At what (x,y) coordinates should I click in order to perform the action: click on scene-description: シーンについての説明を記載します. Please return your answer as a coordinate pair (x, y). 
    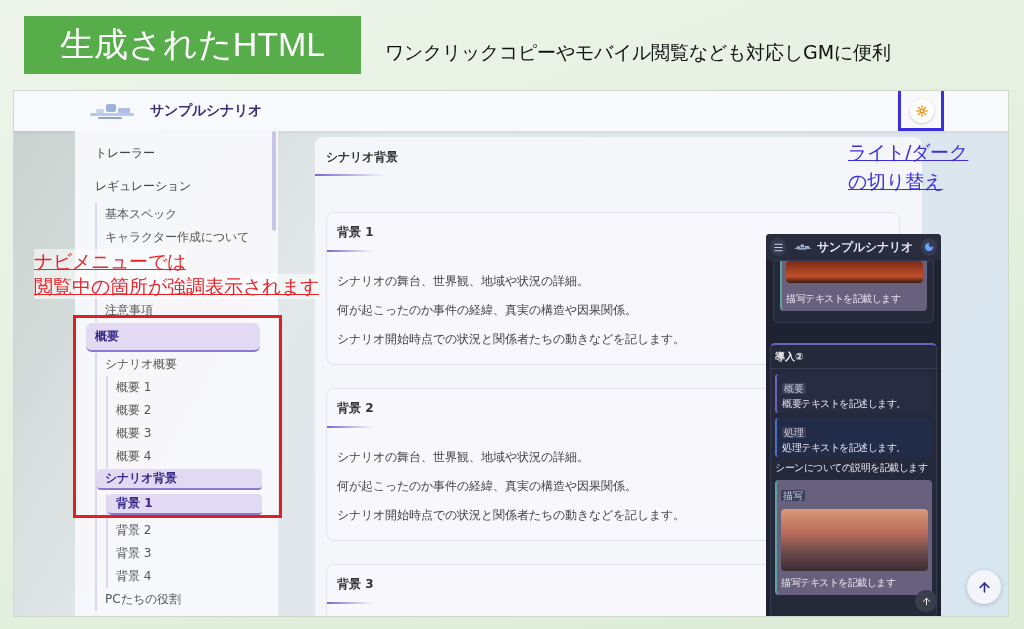
    Looking at the image, I should click on (851, 468).